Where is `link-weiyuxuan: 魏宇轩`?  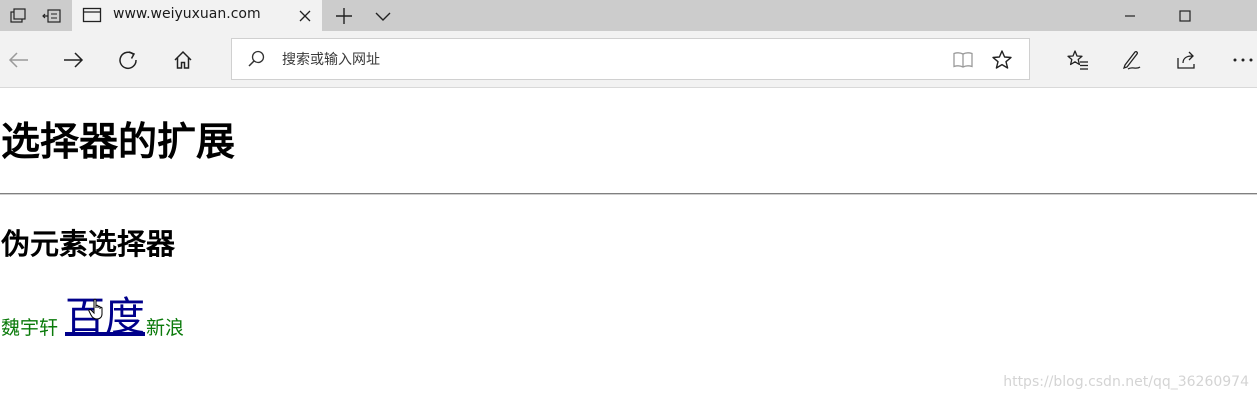
link-weiyuxuan: 魏宇轩 is located at coordinates (29, 328).